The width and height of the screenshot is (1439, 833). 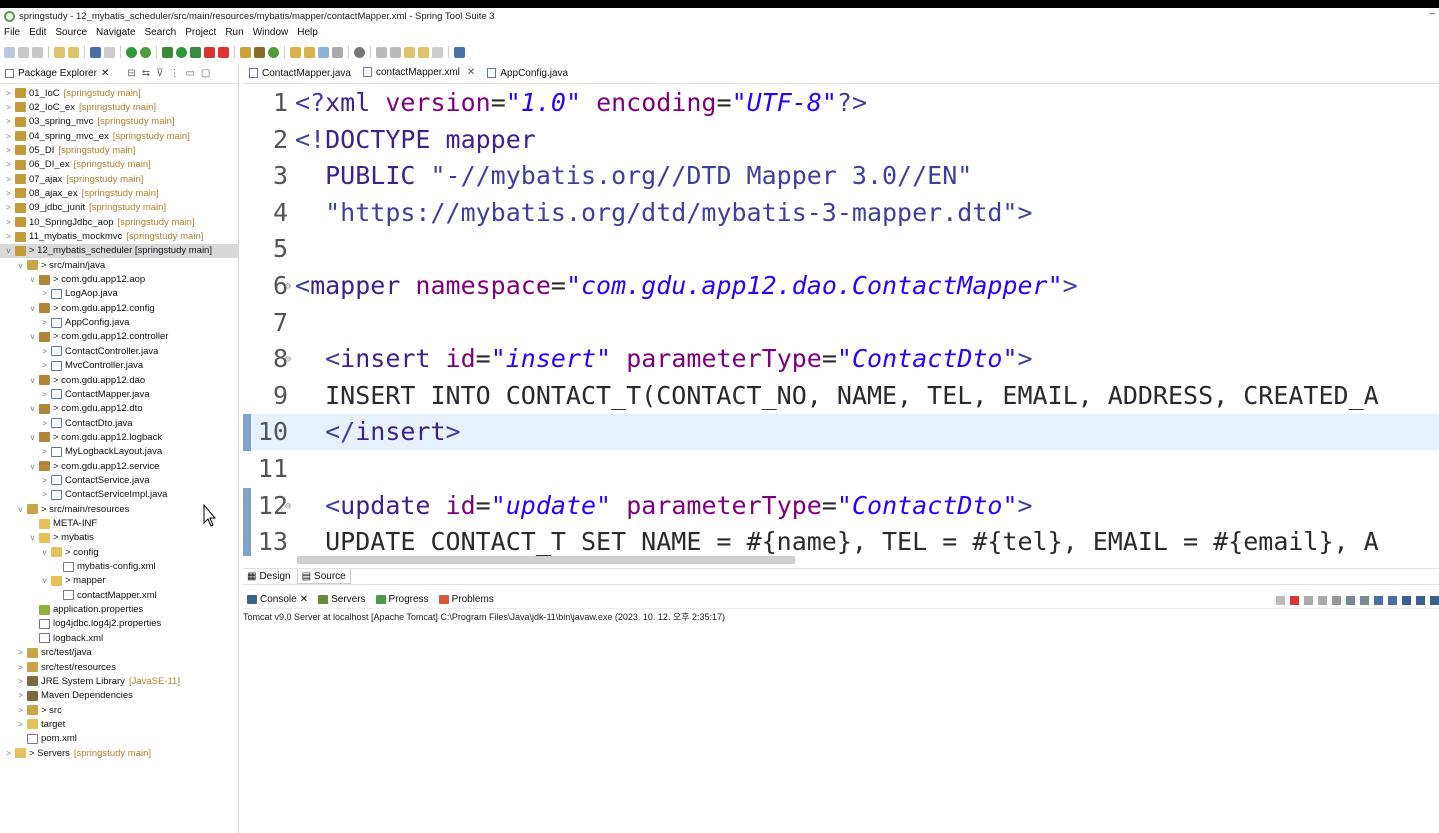 What do you see at coordinates (145, 52) in the screenshot?
I see `refresh-icon` at bounding box center [145, 52].